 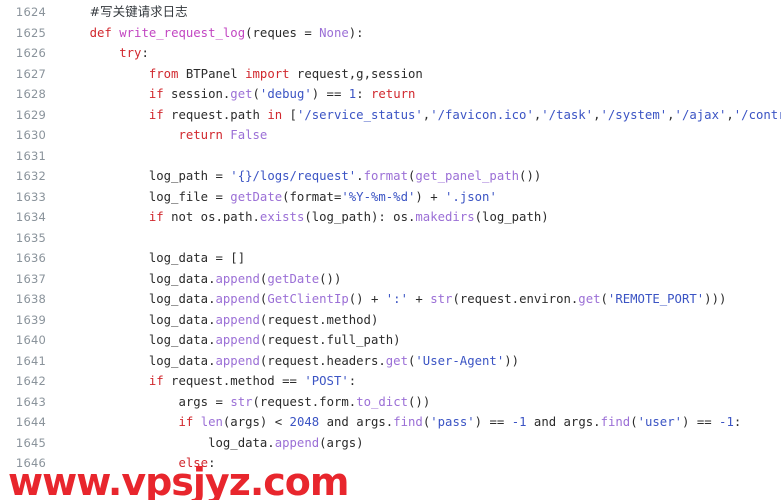 What do you see at coordinates (30, 463) in the screenshot?
I see `line-number: 1646` at bounding box center [30, 463].